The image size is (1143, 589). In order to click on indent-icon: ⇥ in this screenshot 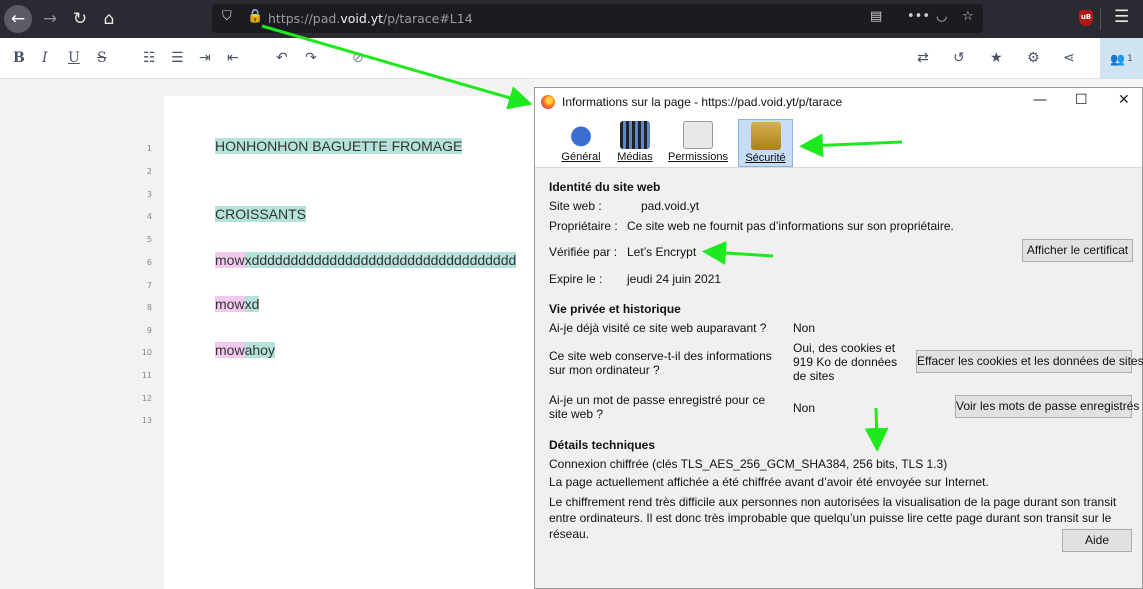, I will do `click(205, 58)`.